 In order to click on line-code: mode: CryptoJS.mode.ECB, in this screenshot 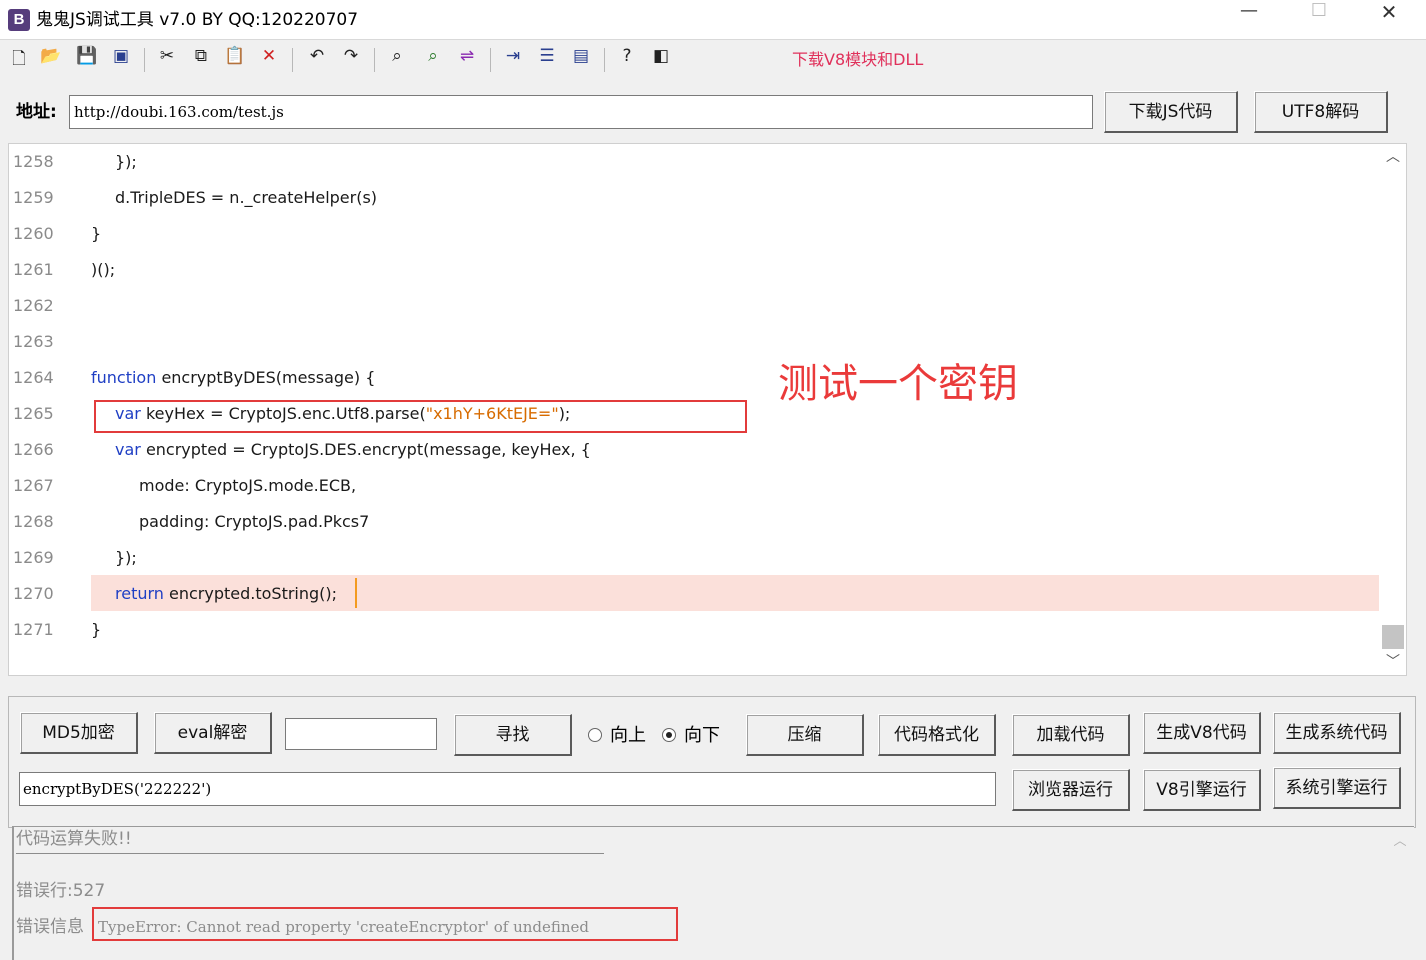, I will do `click(247, 485)`.